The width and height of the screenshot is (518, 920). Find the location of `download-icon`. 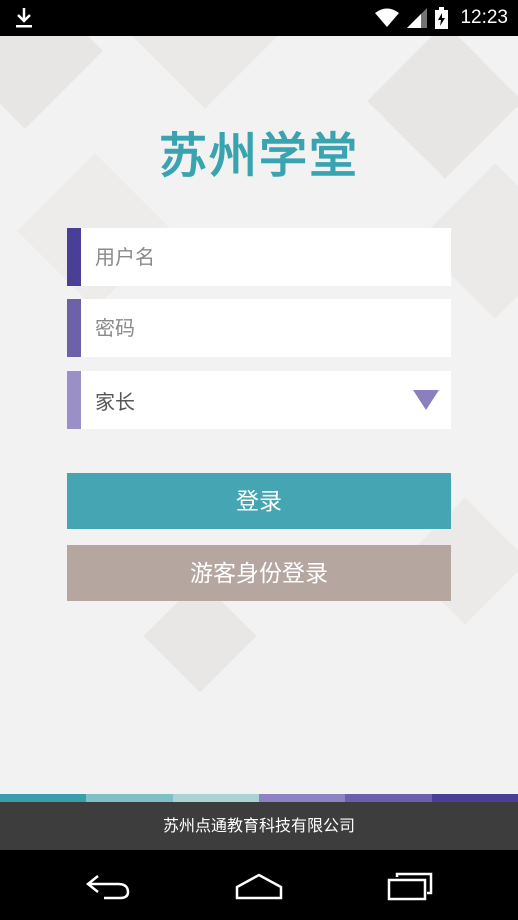

download-icon is located at coordinates (24, 18).